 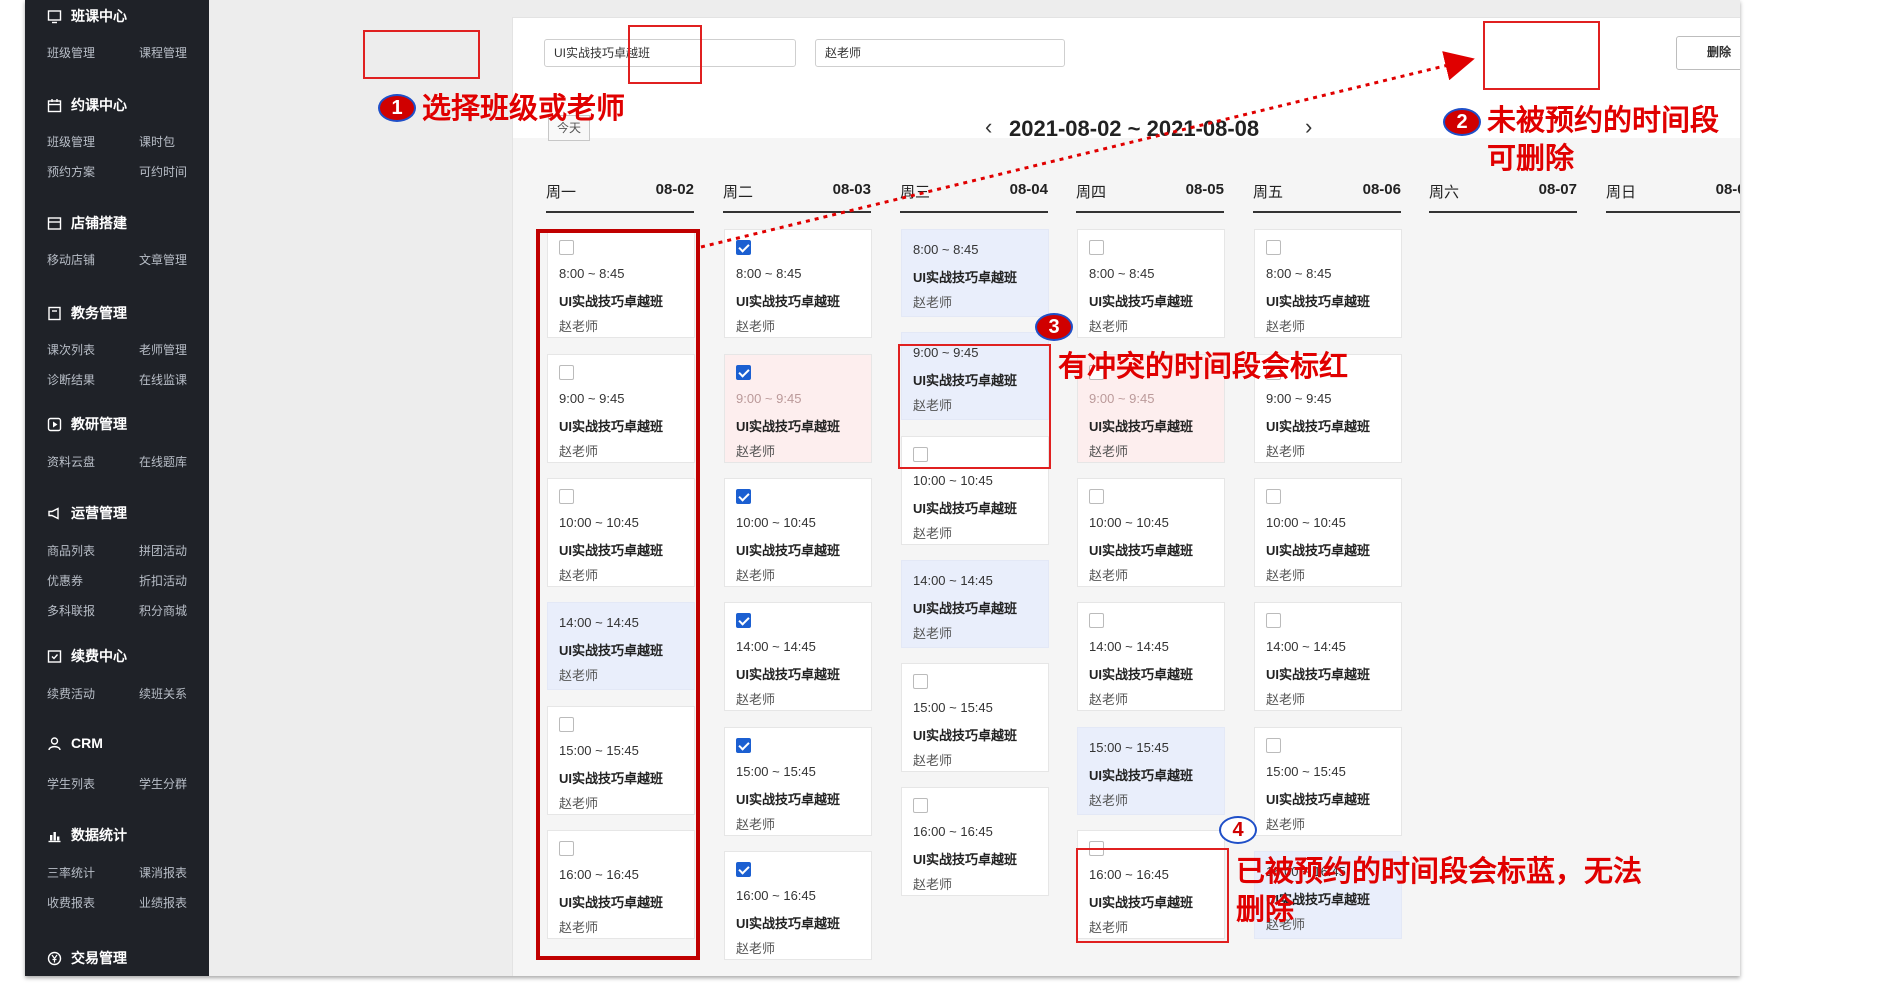 What do you see at coordinates (397, 108) in the screenshot?
I see `annotation-badge-1: 1` at bounding box center [397, 108].